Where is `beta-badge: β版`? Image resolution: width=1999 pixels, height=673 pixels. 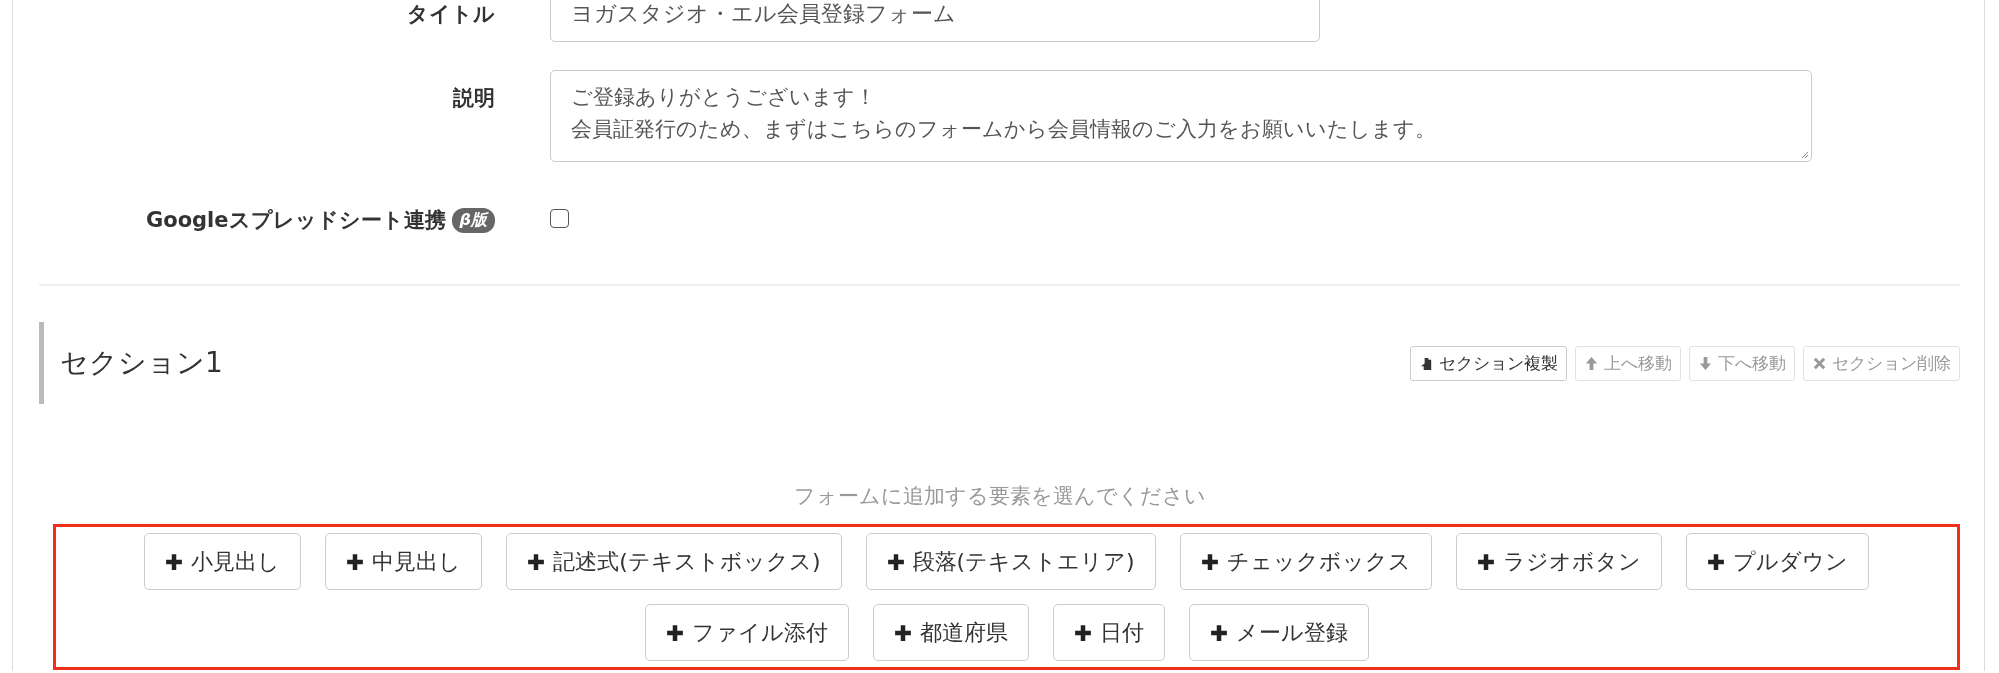 beta-badge: β版 is located at coordinates (473, 220).